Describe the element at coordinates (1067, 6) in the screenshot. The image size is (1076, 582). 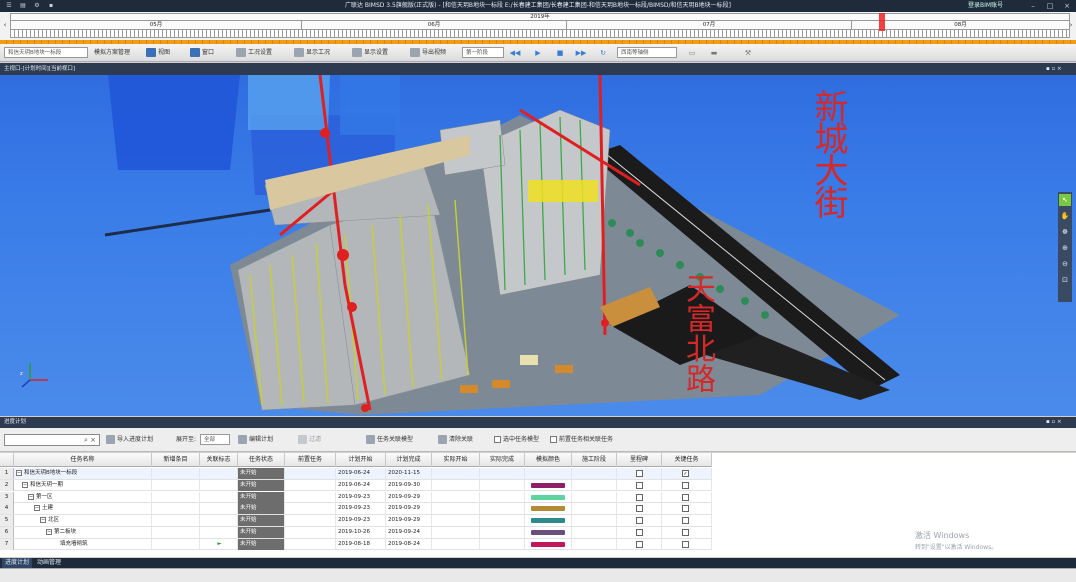
I see `close-button: ×` at that location.